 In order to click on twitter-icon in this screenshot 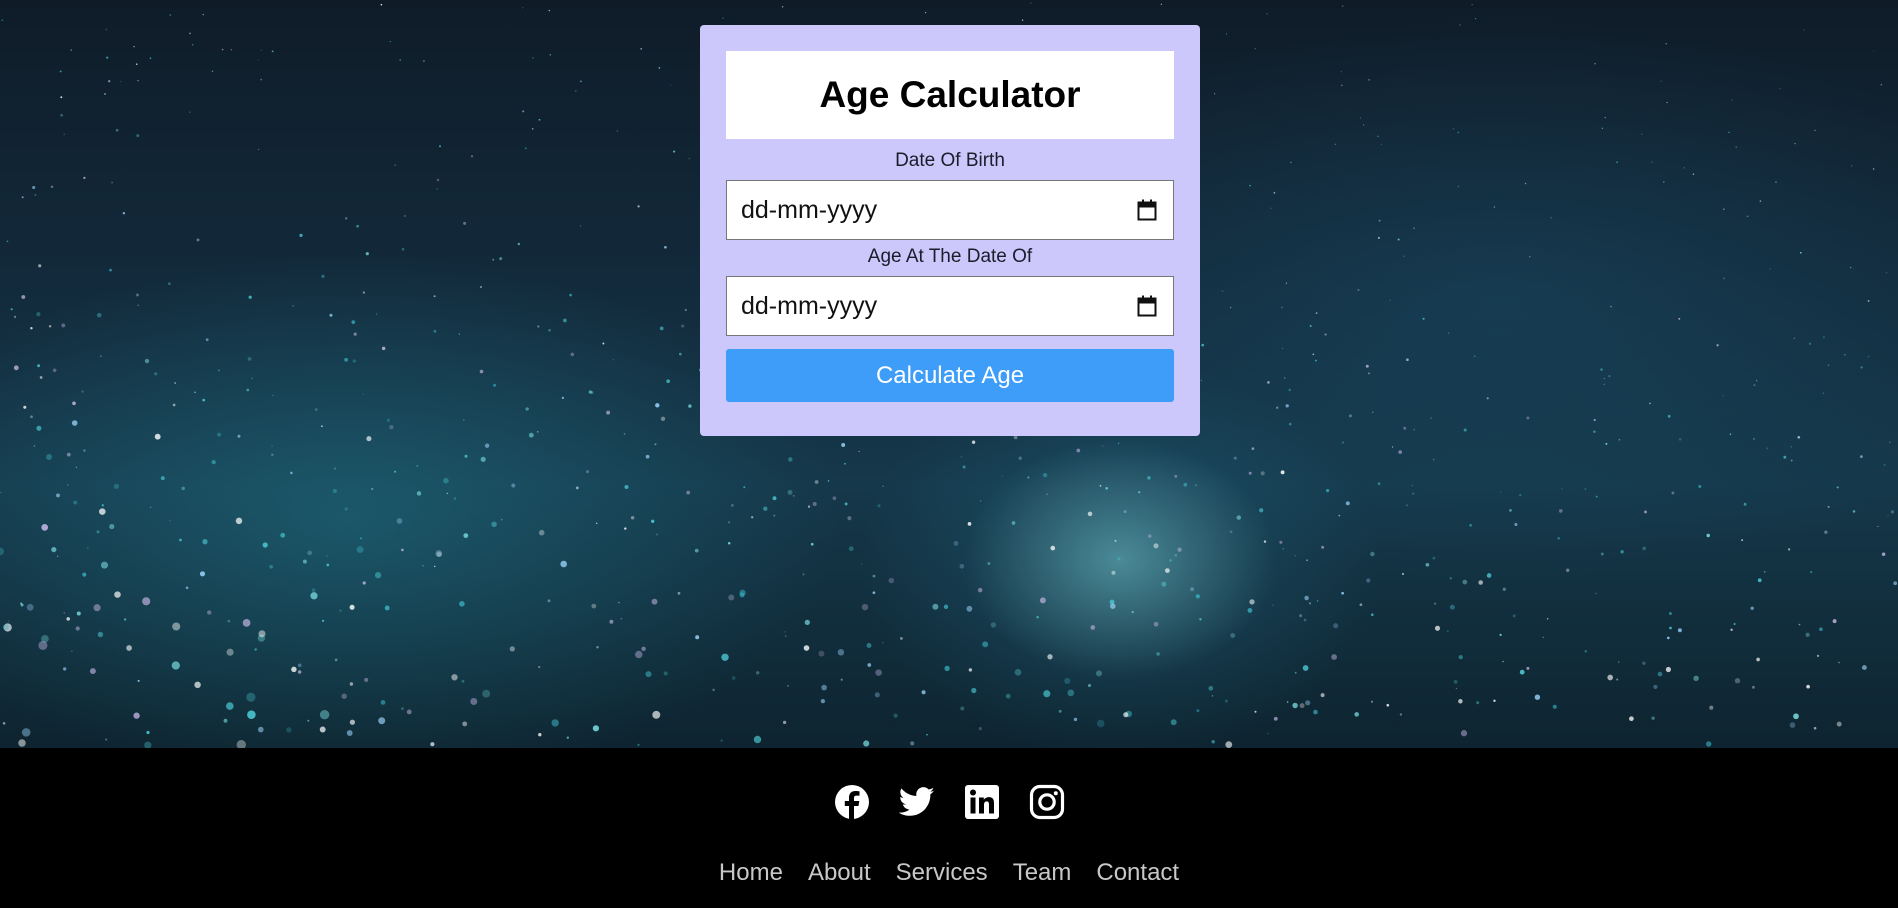, I will do `click(916, 802)`.